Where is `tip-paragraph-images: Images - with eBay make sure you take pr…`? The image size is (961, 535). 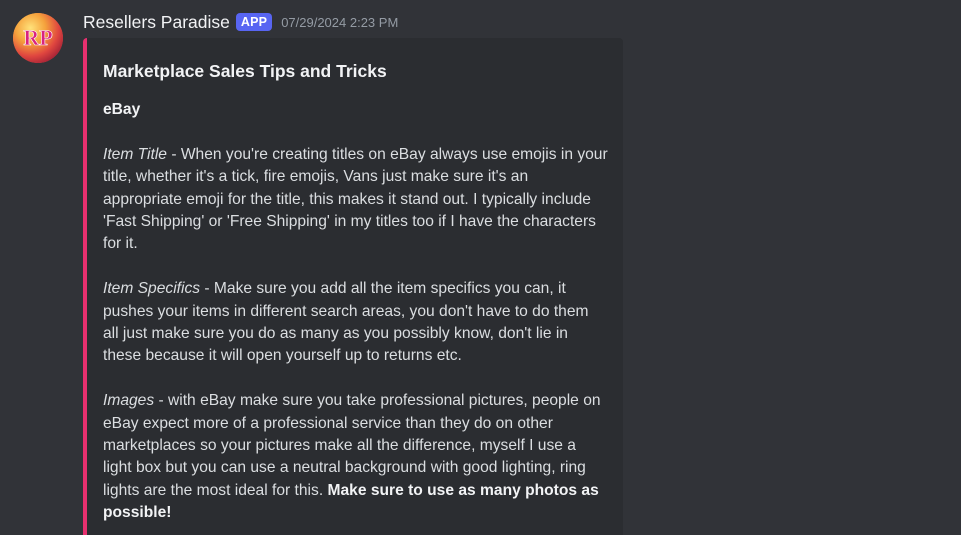
tip-paragraph-images: Images - with eBay make sure you take pr… is located at coordinates (355, 457).